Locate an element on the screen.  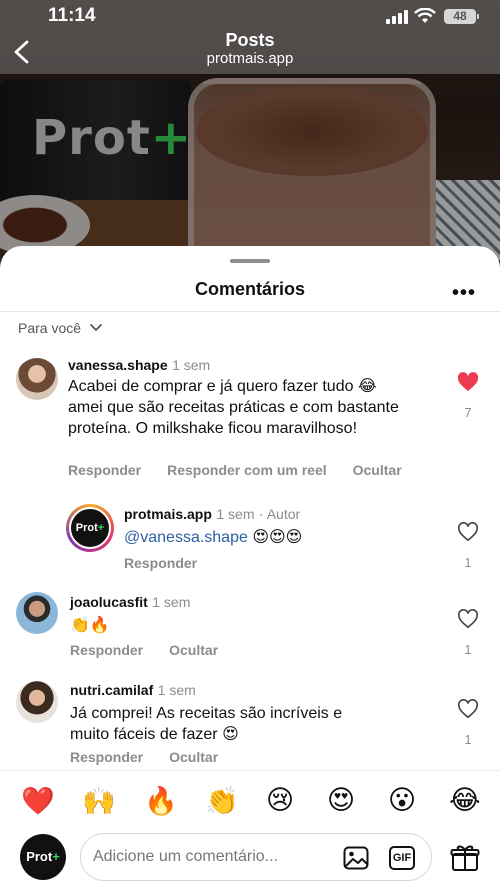
comment-username: joaolucasfit is located at coordinates (109, 602).